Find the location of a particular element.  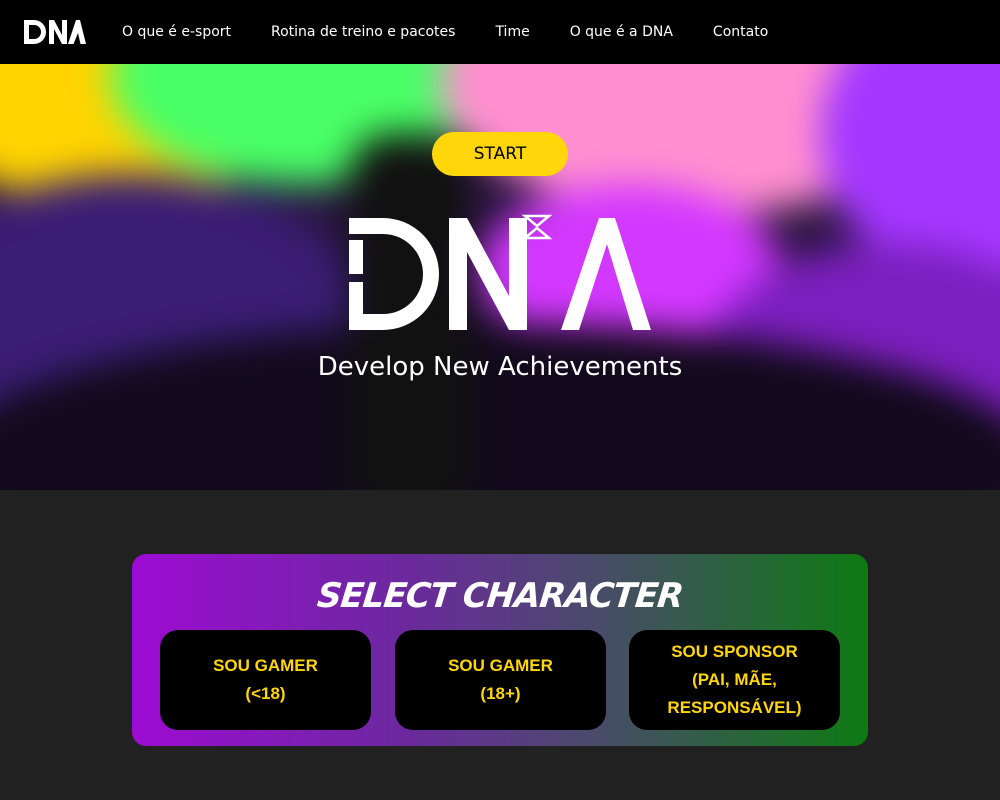

sponsor-button: SOU SPONSOR (PAI, MÃE, RESPONSÁVEL) is located at coordinates (734, 680).